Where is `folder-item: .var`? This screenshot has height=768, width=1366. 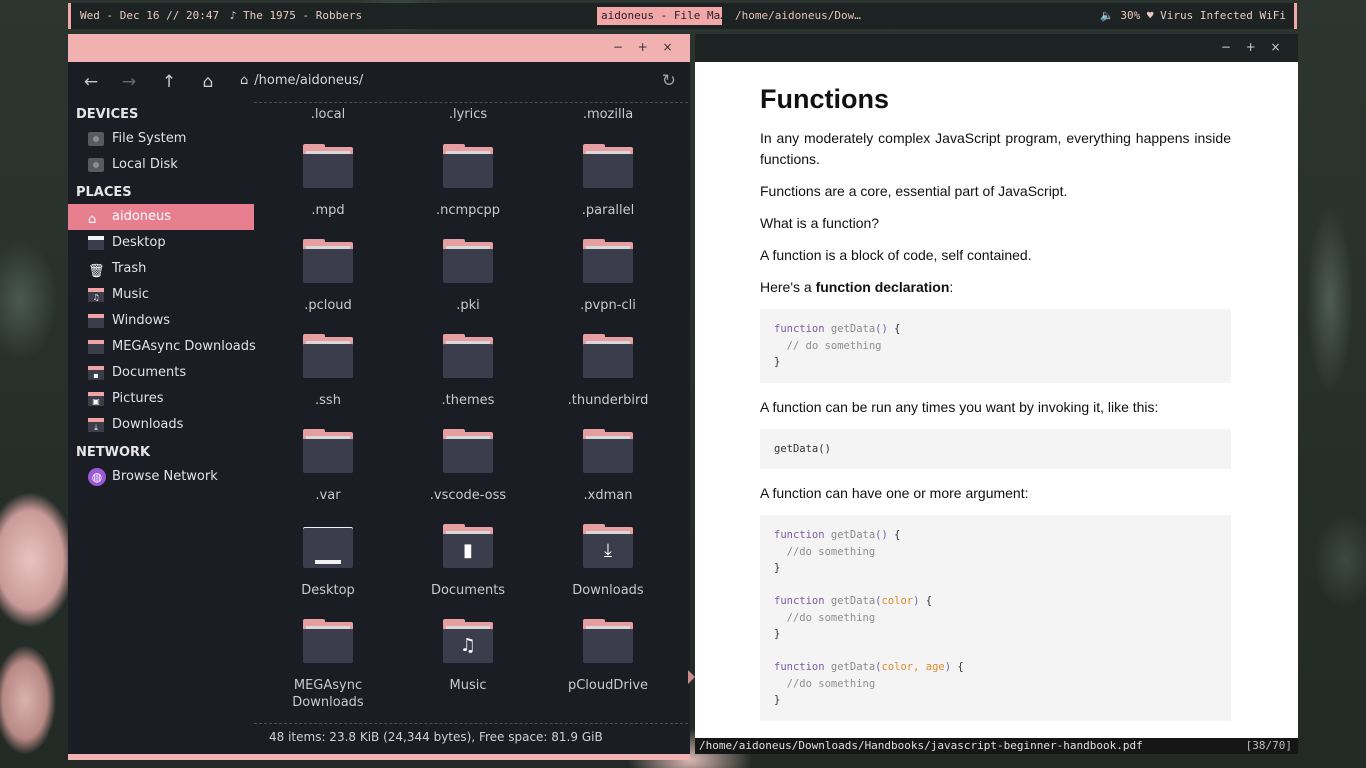 folder-item: .var is located at coordinates (328, 466).